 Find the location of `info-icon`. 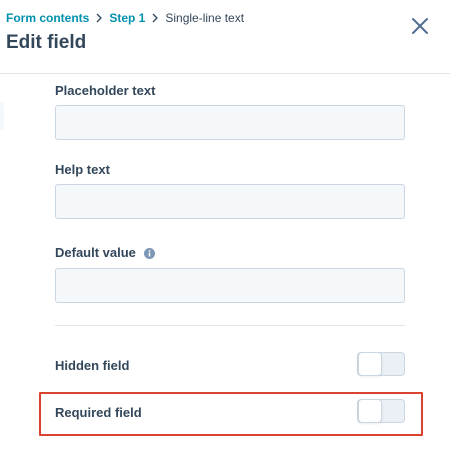

info-icon is located at coordinates (149, 253).